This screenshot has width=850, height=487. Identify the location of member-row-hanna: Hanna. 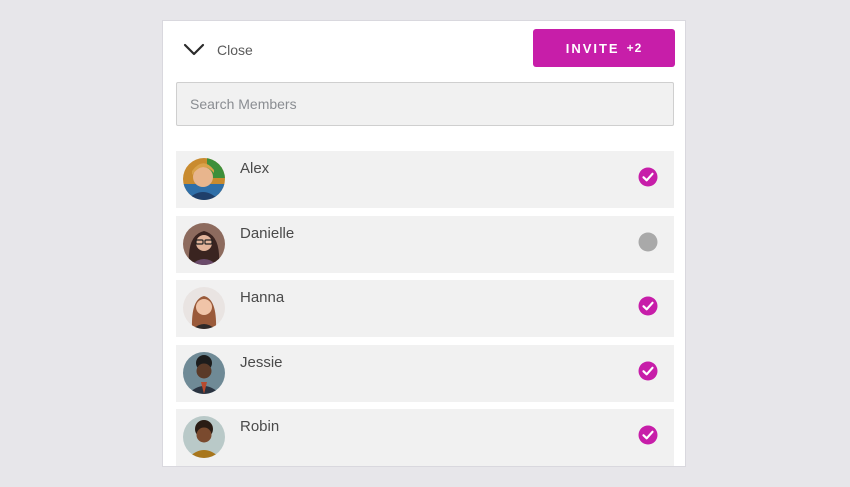
(425, 308).